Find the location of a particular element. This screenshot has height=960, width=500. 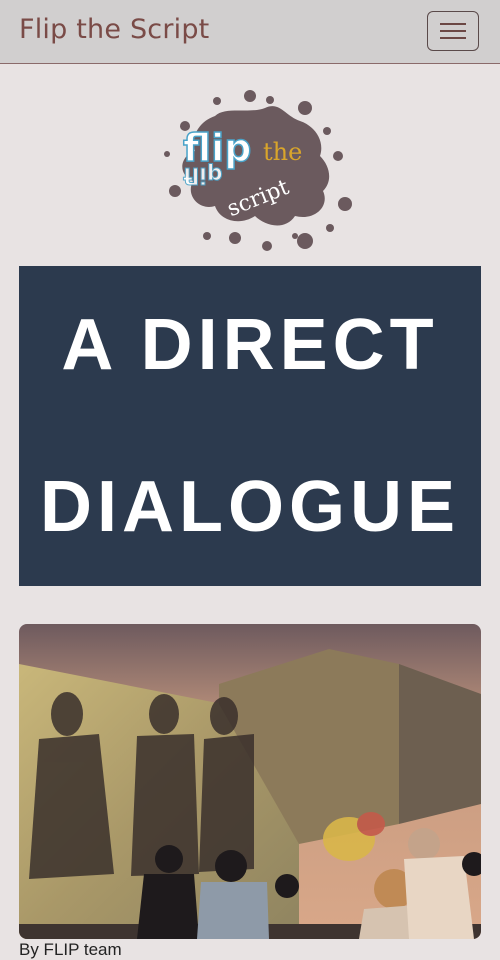

logo-word-flip-mirrored: flip is located at coordinates (203, 174).